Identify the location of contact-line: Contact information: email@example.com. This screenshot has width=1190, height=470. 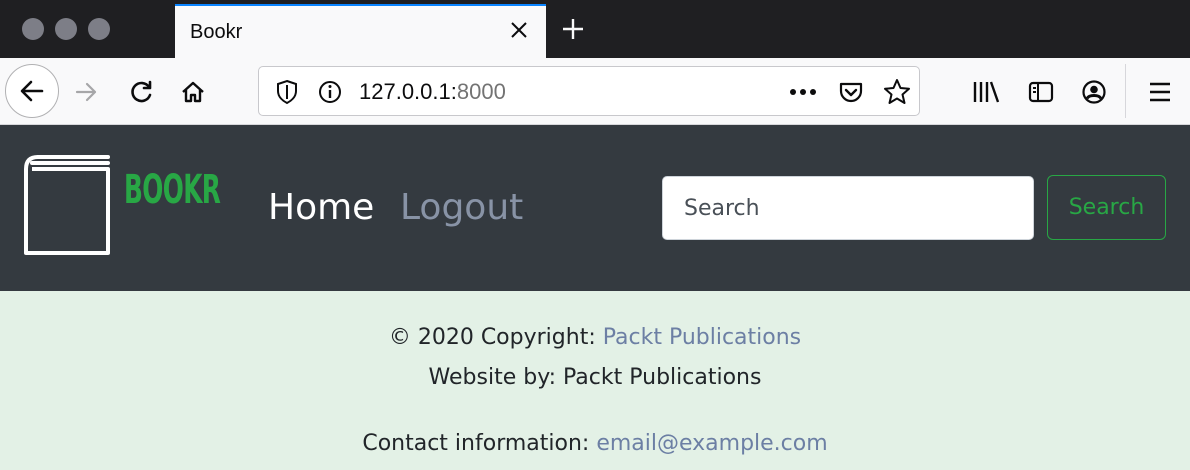
(595, 443).